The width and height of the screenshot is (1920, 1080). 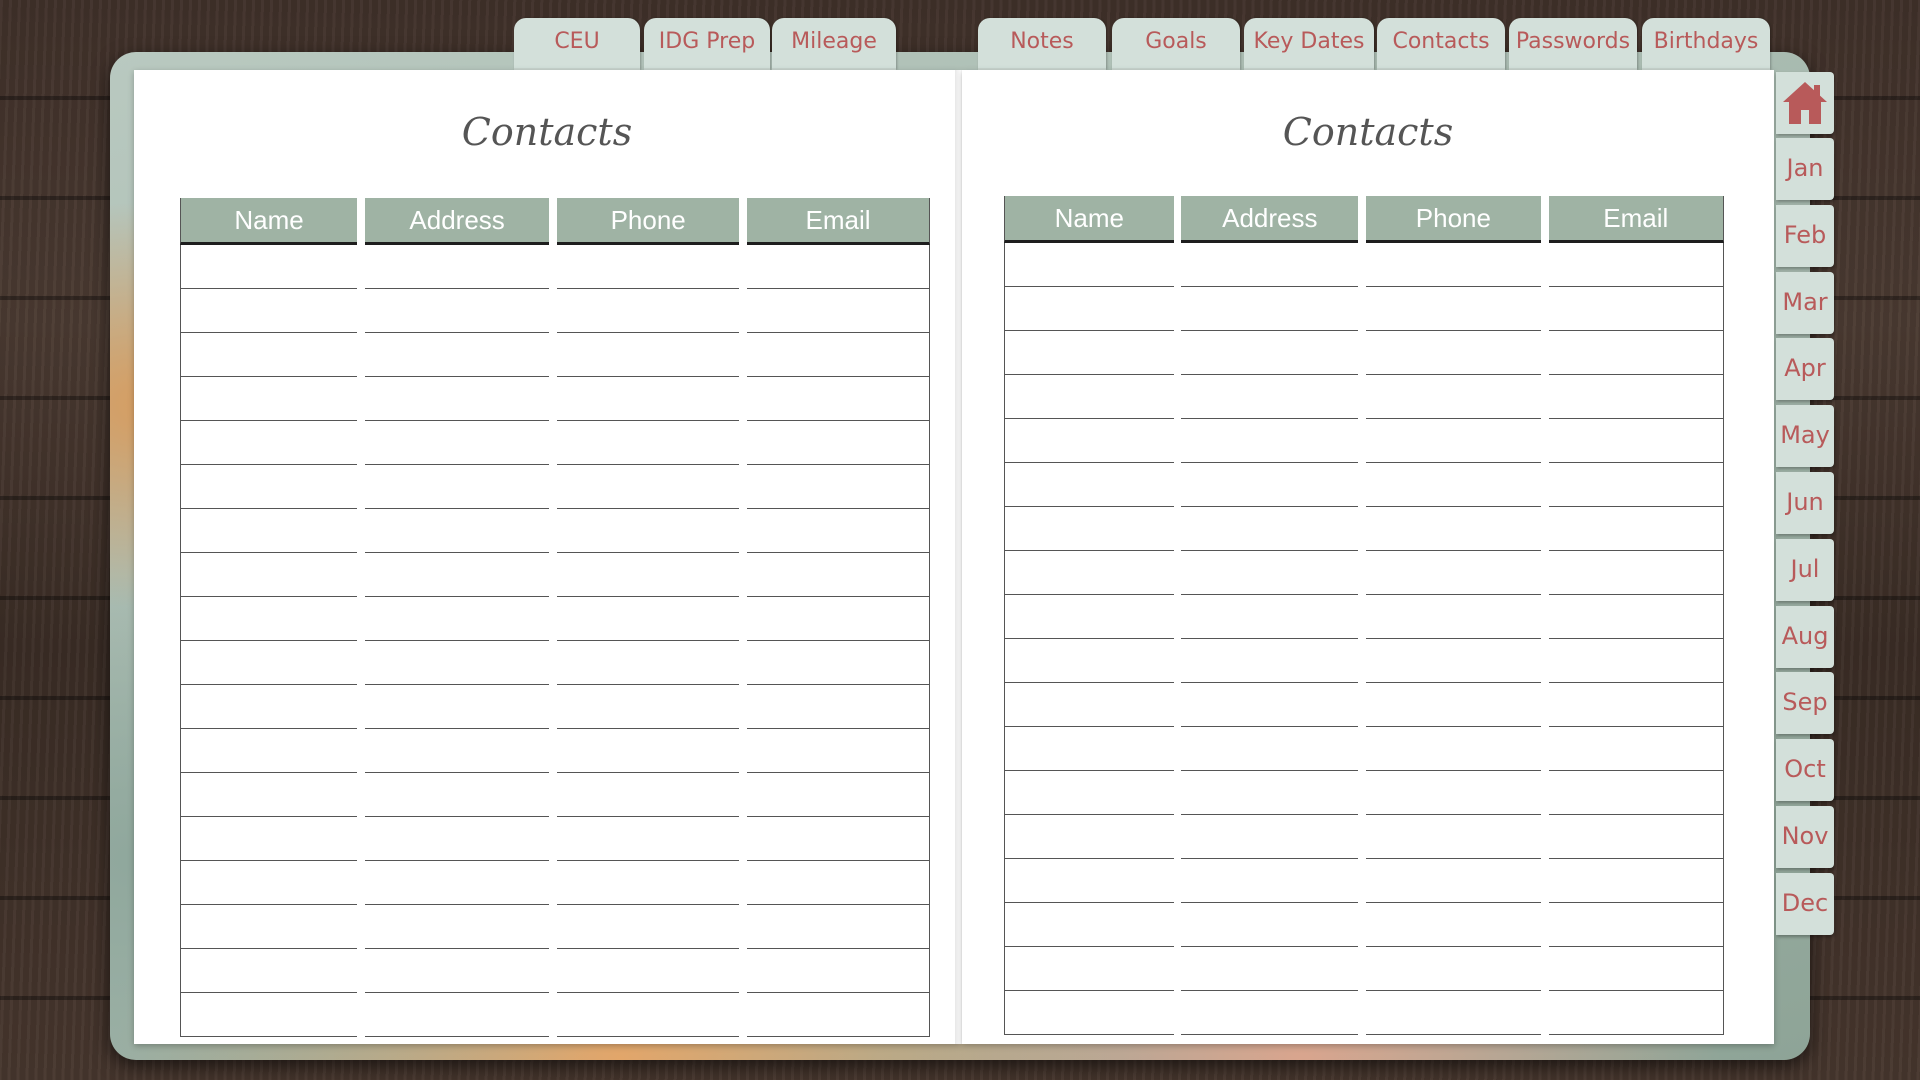 I want to click on tab-idg-prep: IDG Prep, so click(x=707, y=44).